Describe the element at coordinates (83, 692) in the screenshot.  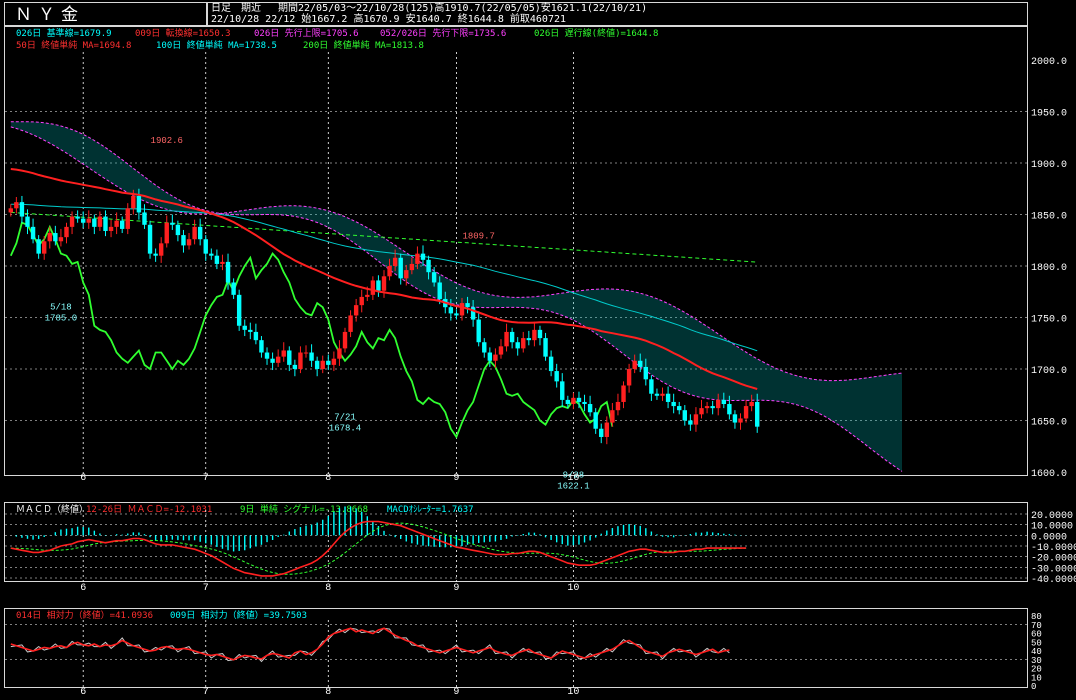
I see `x-month-label: 6` at that location.